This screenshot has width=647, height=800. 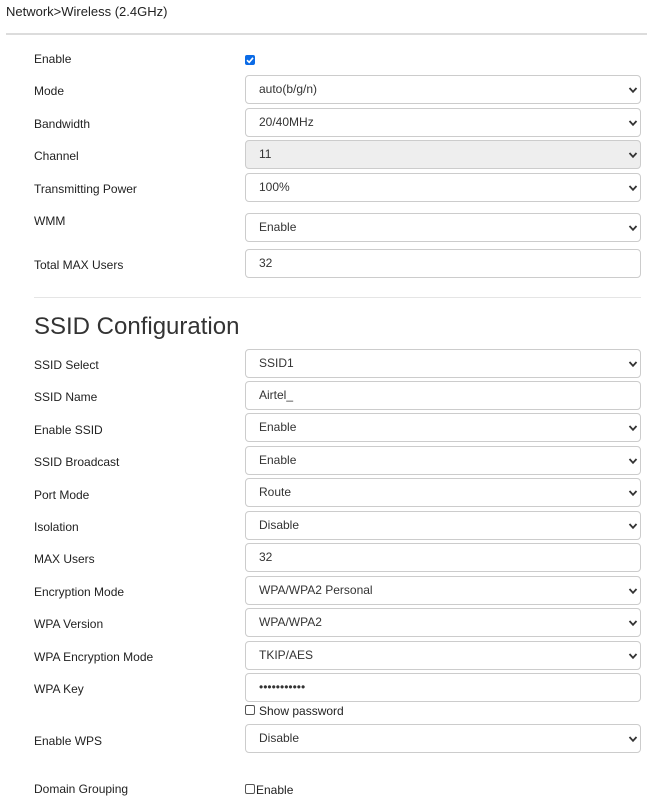 What do you see at coordinates (68, 741) in the screenshot?
I see `enable-wps-label: Enable WPS` at bounding box center [68, 741].